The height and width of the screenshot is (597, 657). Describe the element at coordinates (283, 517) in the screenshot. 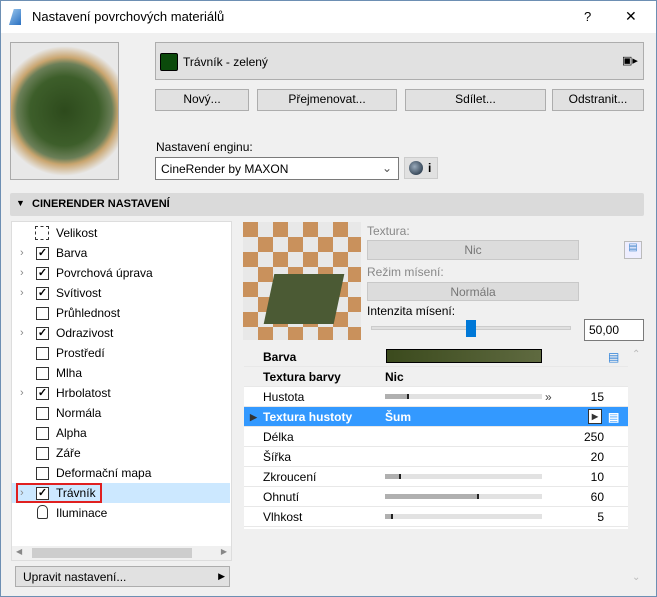

I see `param-label: Vlhkost` at that location.